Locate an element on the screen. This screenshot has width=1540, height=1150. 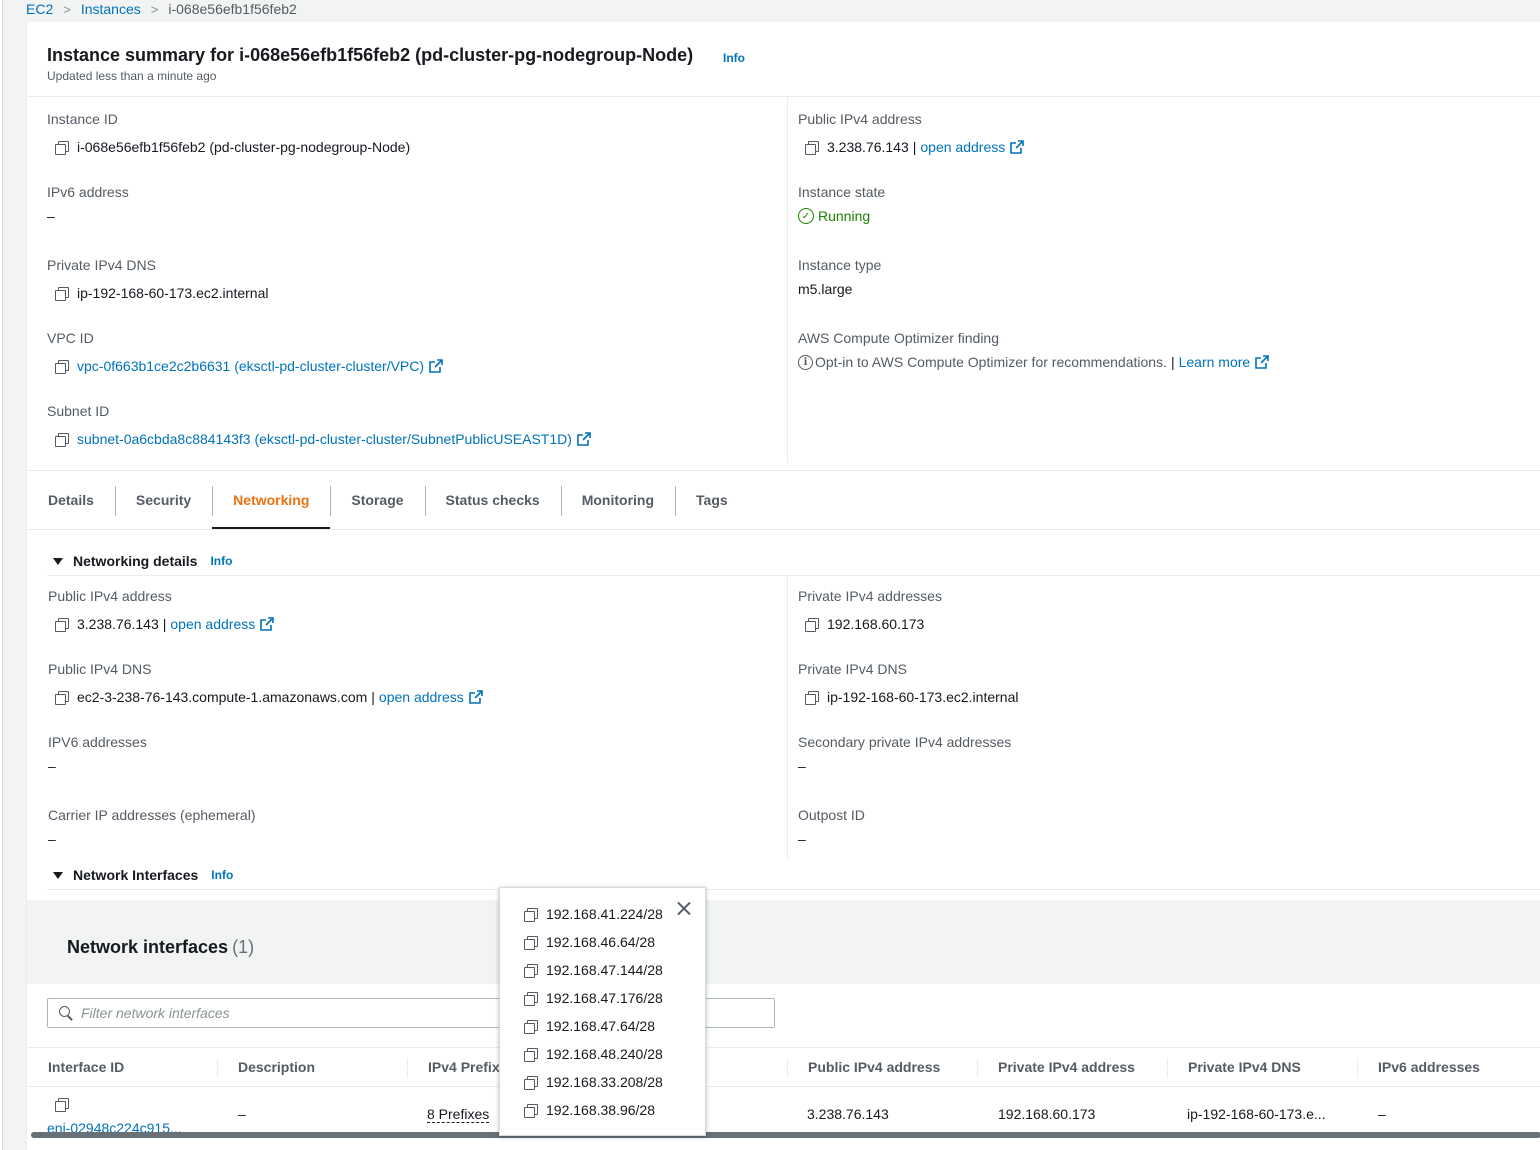
divider is located at coordinates (793, 889).